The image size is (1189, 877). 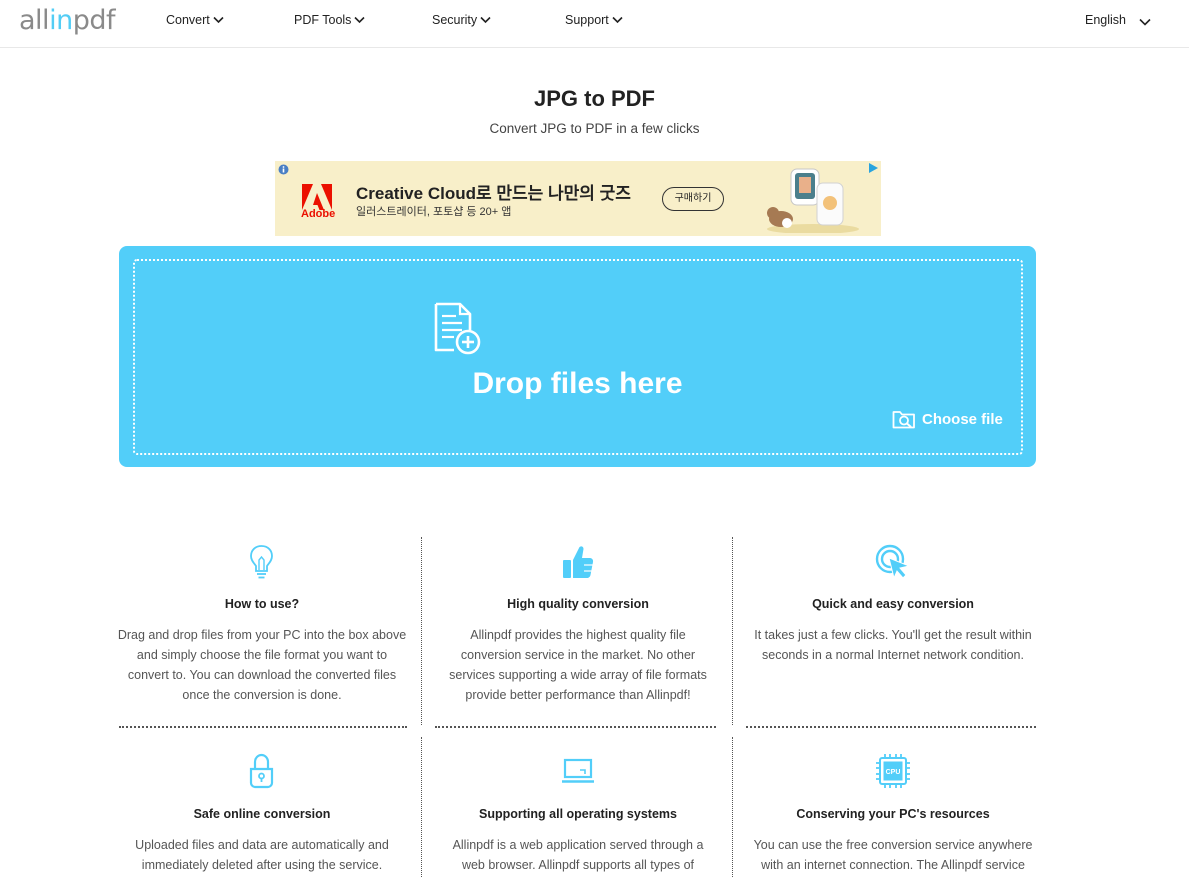 What do you see at coordinates (578, 562) in the screenshot?
I see `thumbs-up-icon` at bounding box center [578, 562].